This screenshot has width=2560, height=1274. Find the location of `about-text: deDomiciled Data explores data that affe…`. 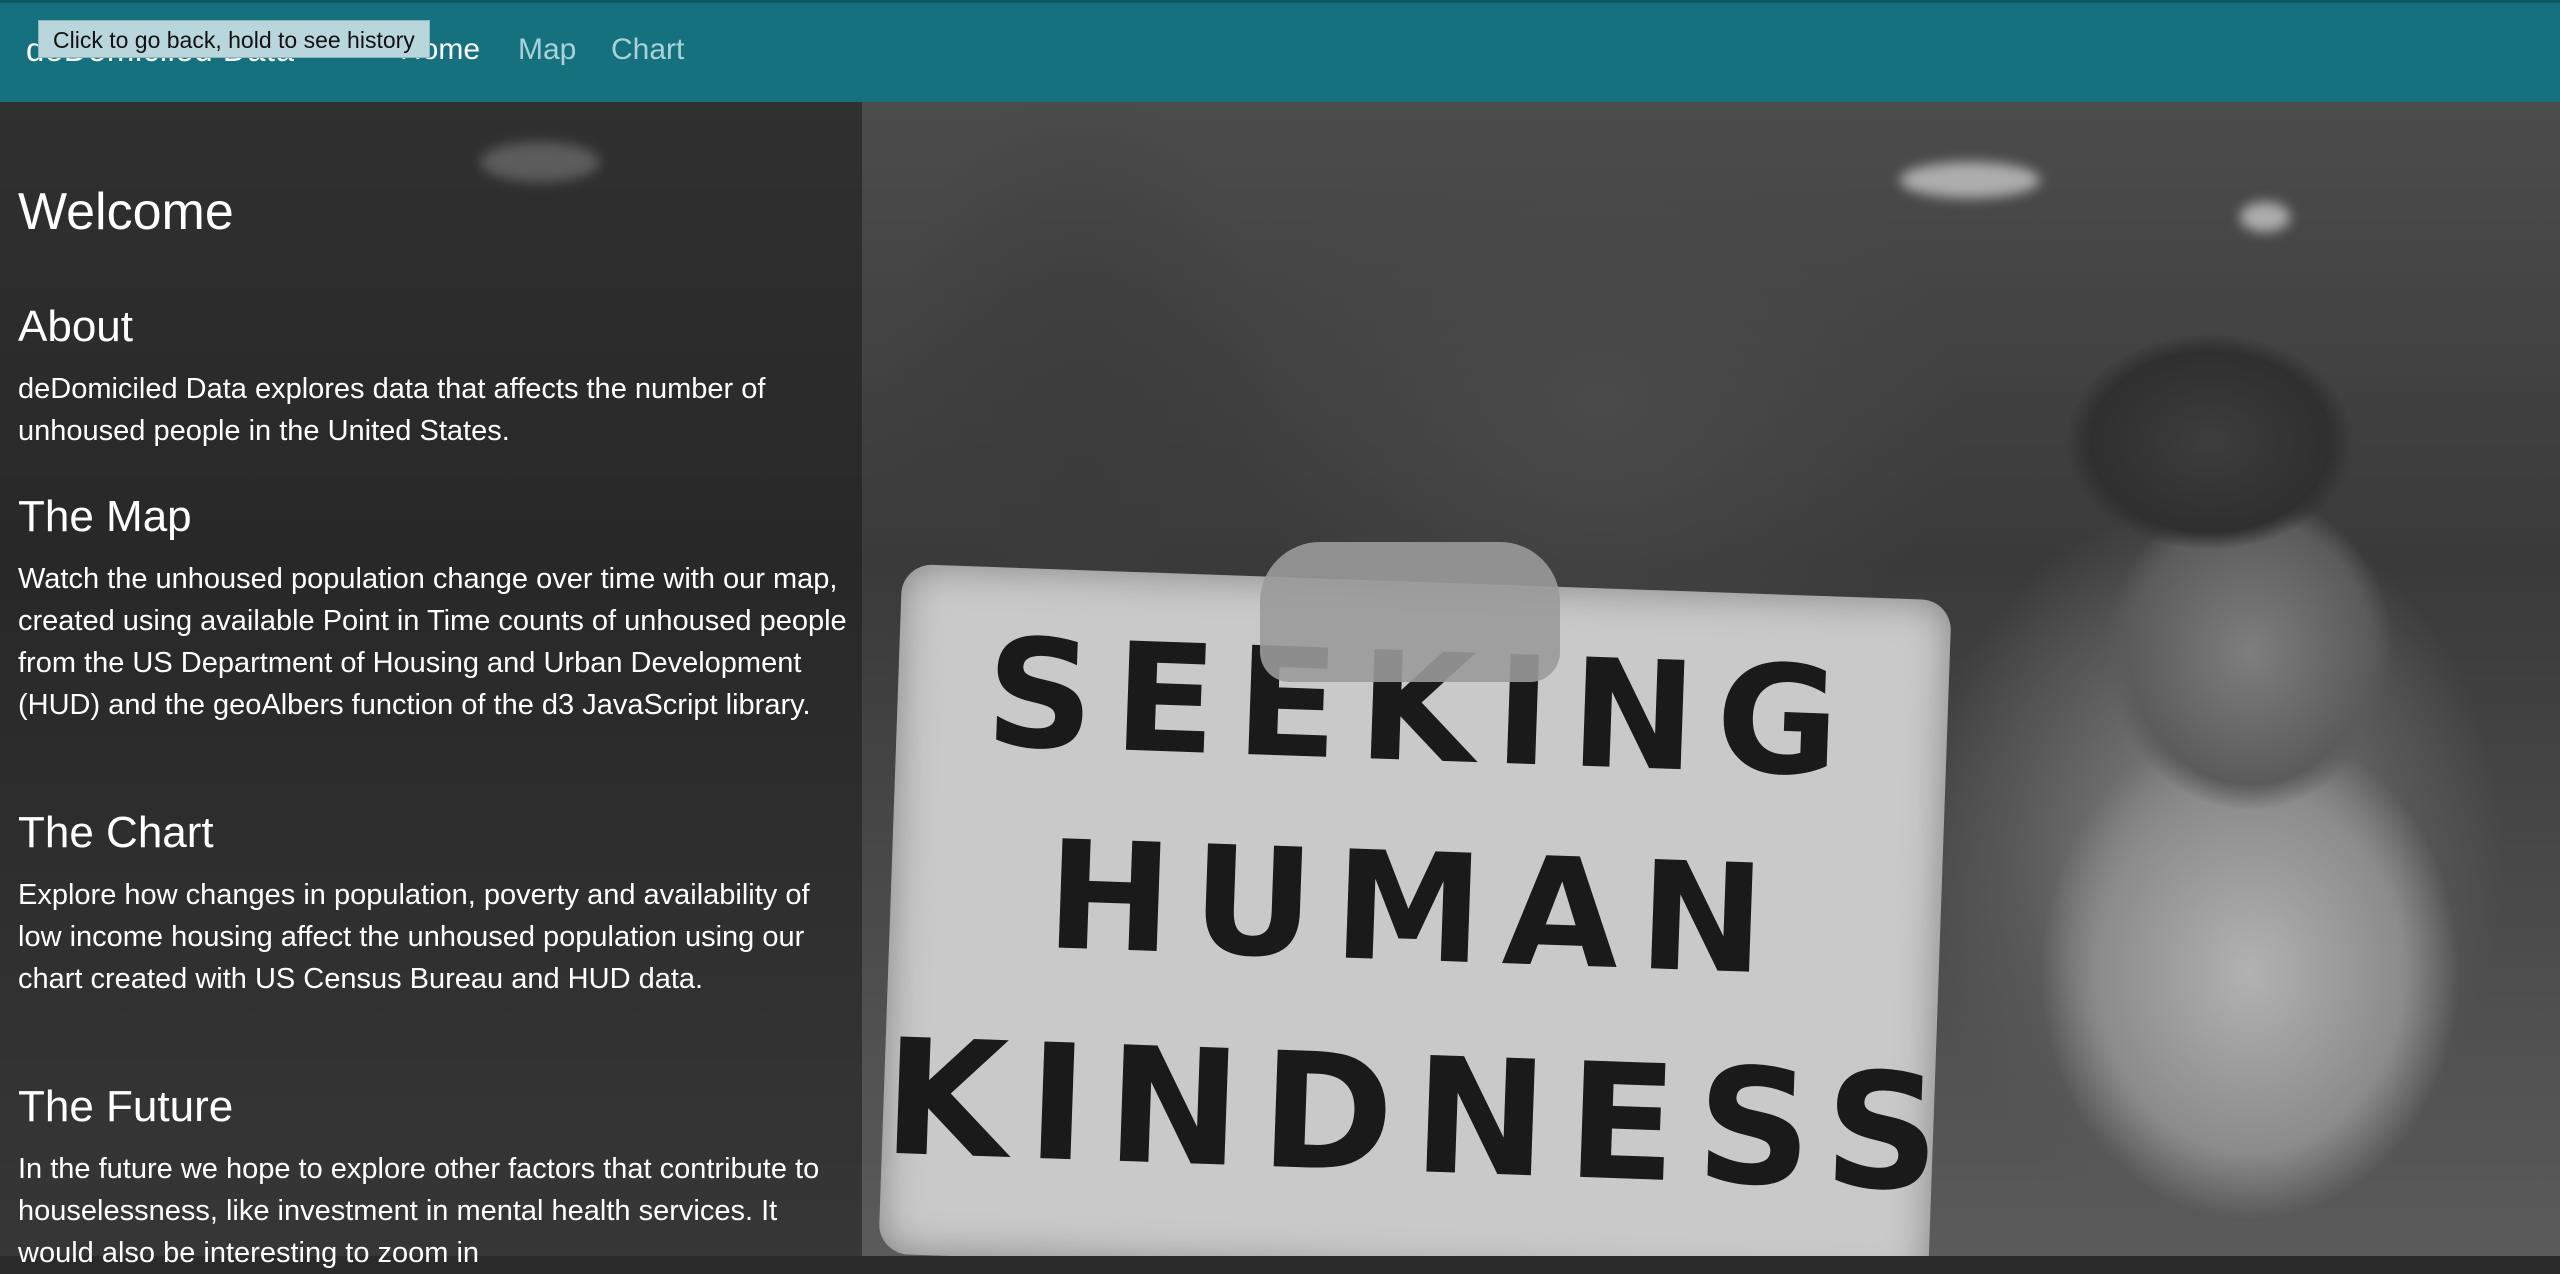

about-text: deDomiciled Data explores data that affe… is located at coordinates (392, 410).